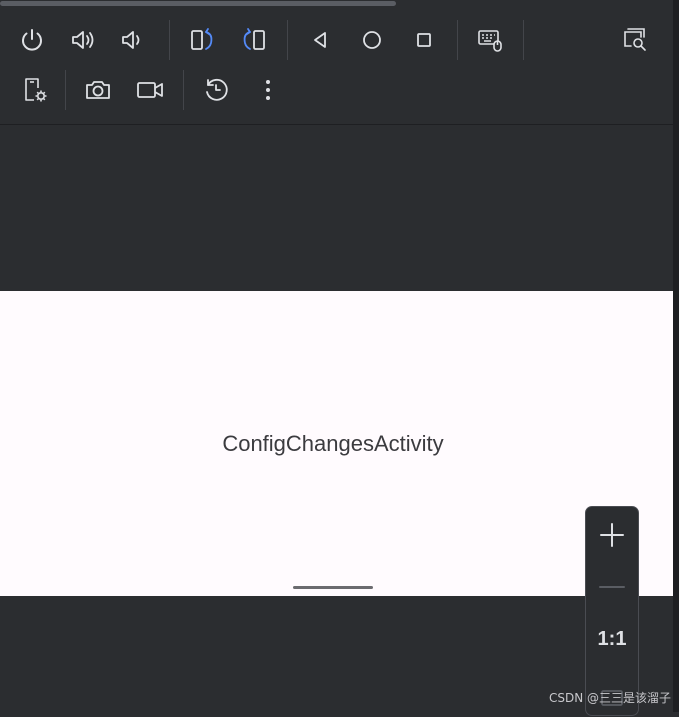 This screenshot has height=717, width=679. I want to click on snapshot-button, so click(216, 90).